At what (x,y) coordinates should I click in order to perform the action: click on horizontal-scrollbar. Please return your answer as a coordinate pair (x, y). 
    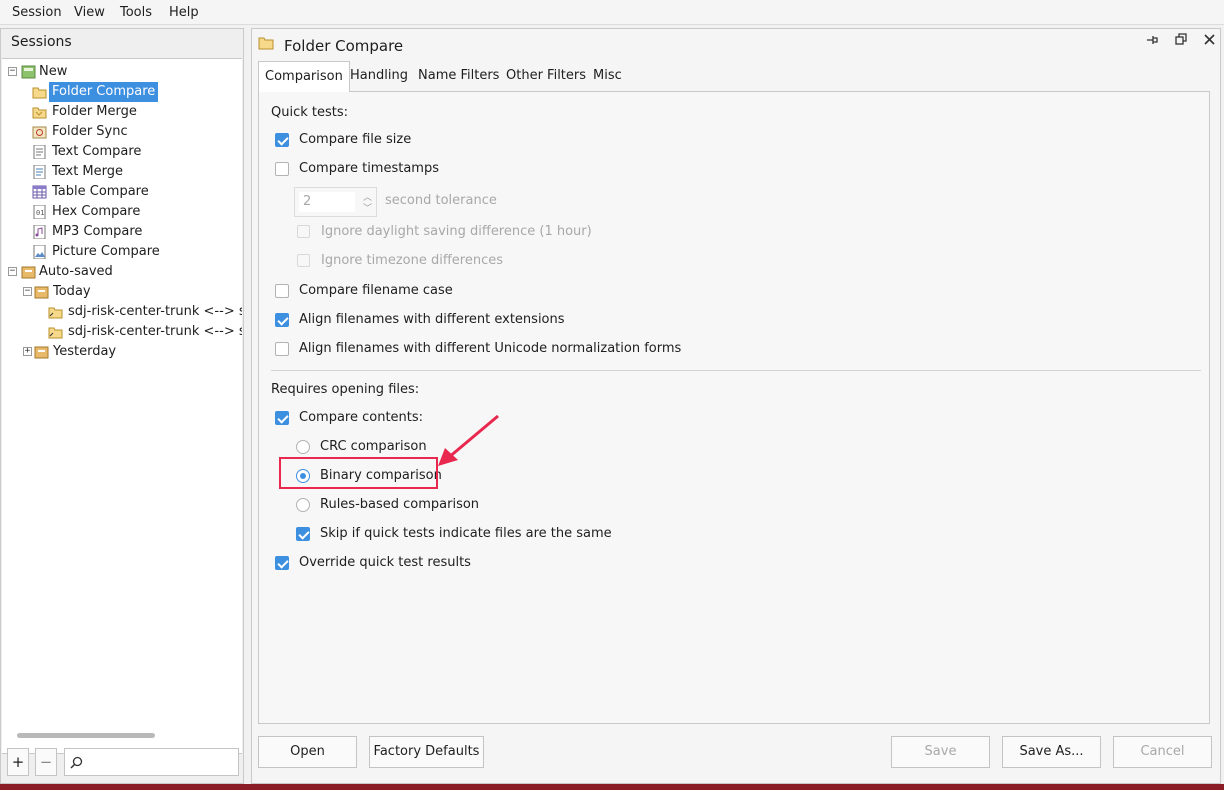
    Looking at the image, I should click on (86, 735).